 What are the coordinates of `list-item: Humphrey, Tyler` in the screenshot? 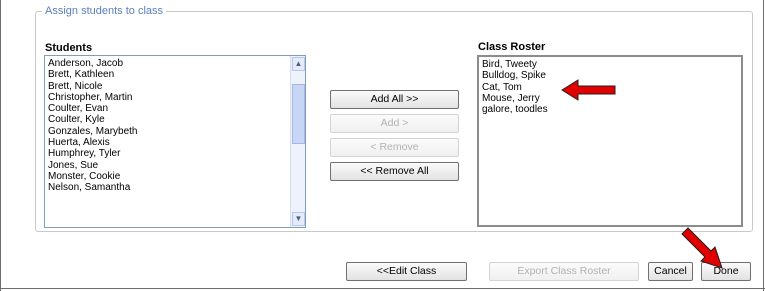 It's located at (176, 153).